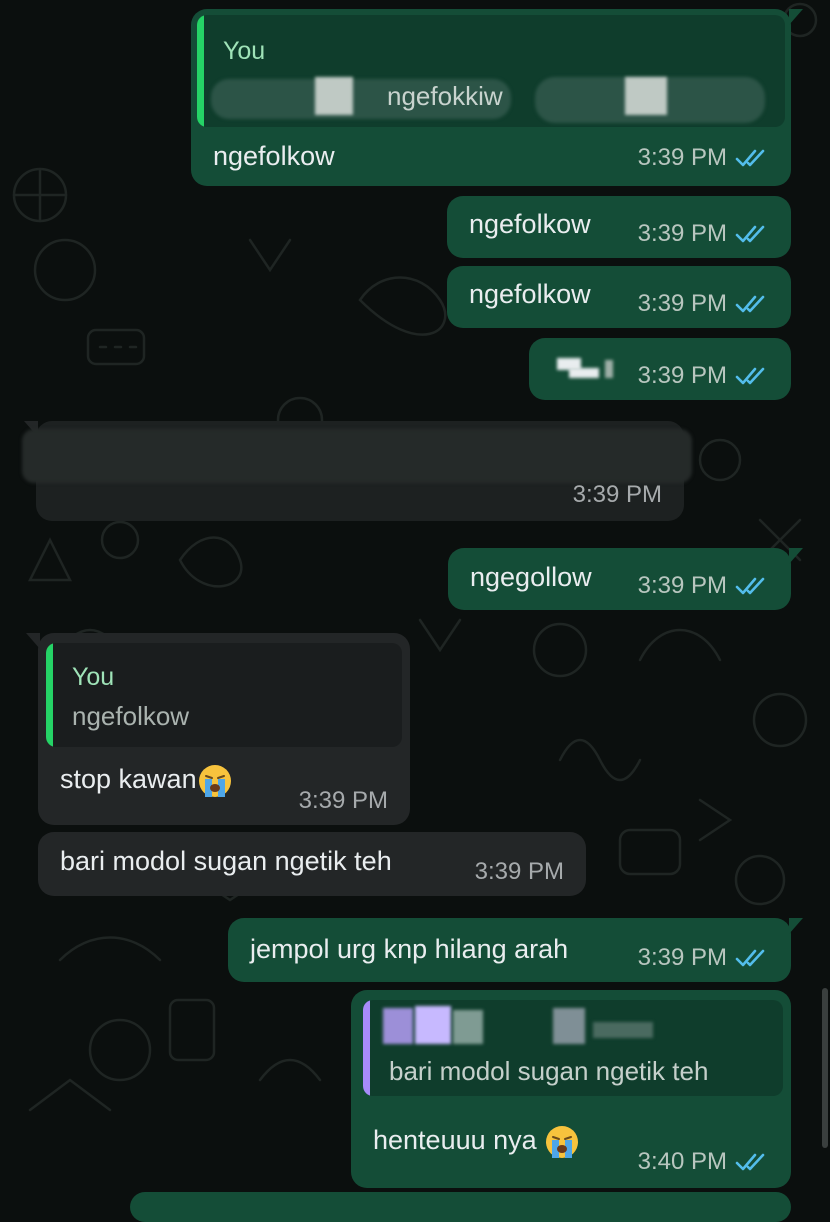 The width and height of the screenshot is (830, 1222). I want to click on message-bubble-incoming: You ngefolkow stop kawan 3:39 PM, so click(218, 729).